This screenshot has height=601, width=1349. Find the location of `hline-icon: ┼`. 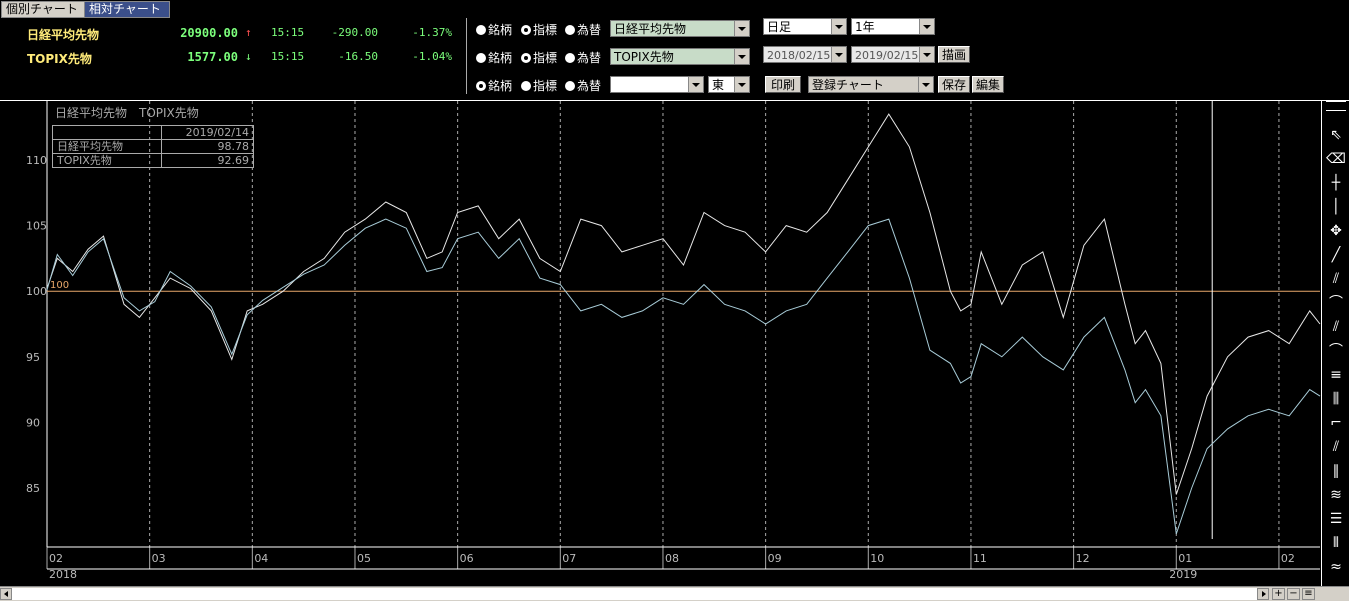

hline-icon: ┼ is located at coordinates (1336, 183).